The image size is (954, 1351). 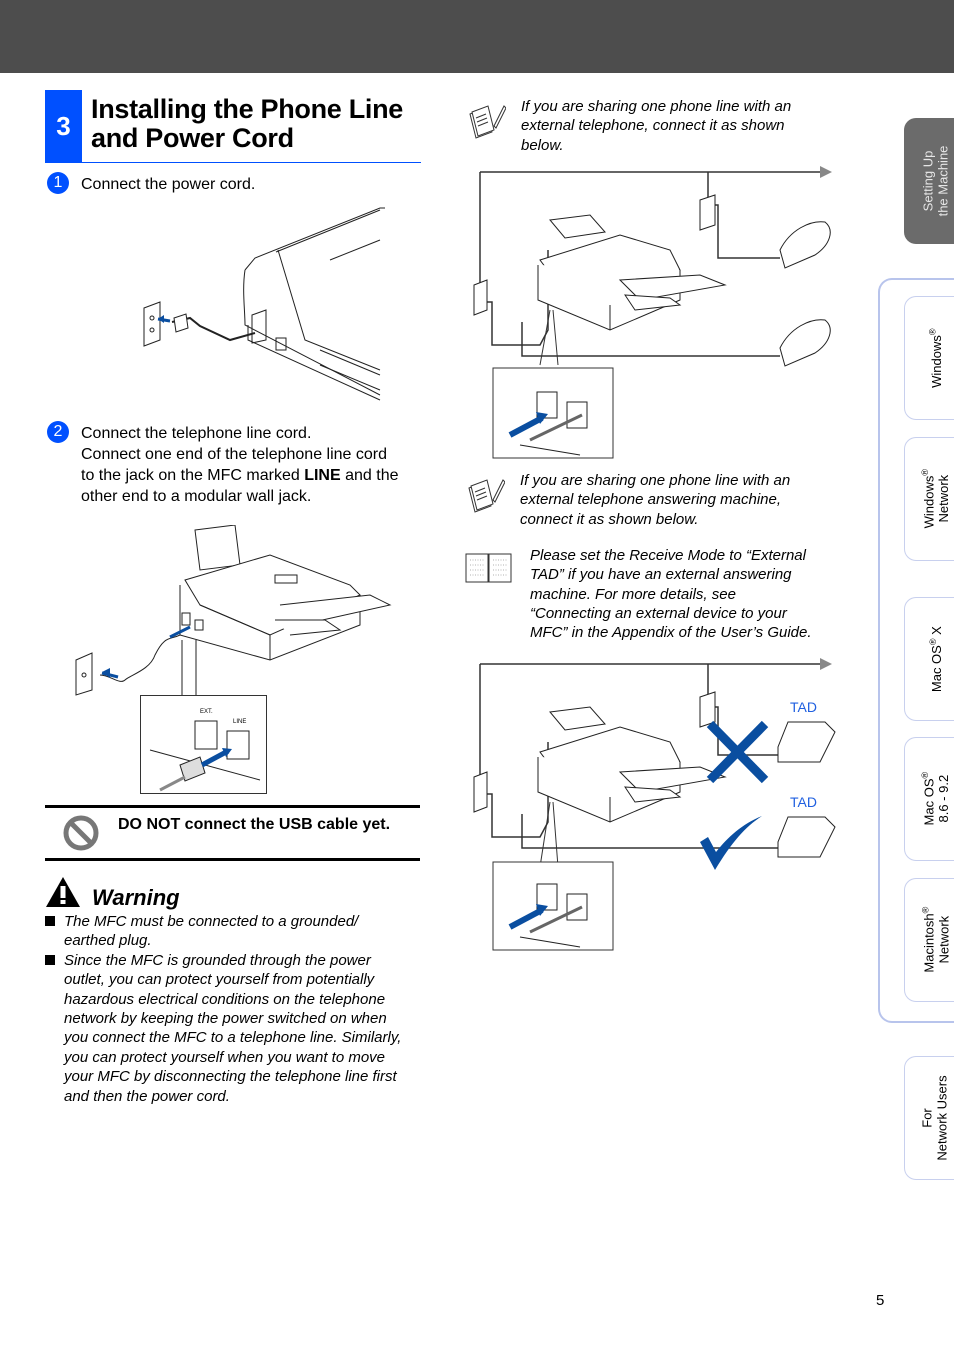 I want to click on tab-windows: Windows®, so click(x=929, y=358).